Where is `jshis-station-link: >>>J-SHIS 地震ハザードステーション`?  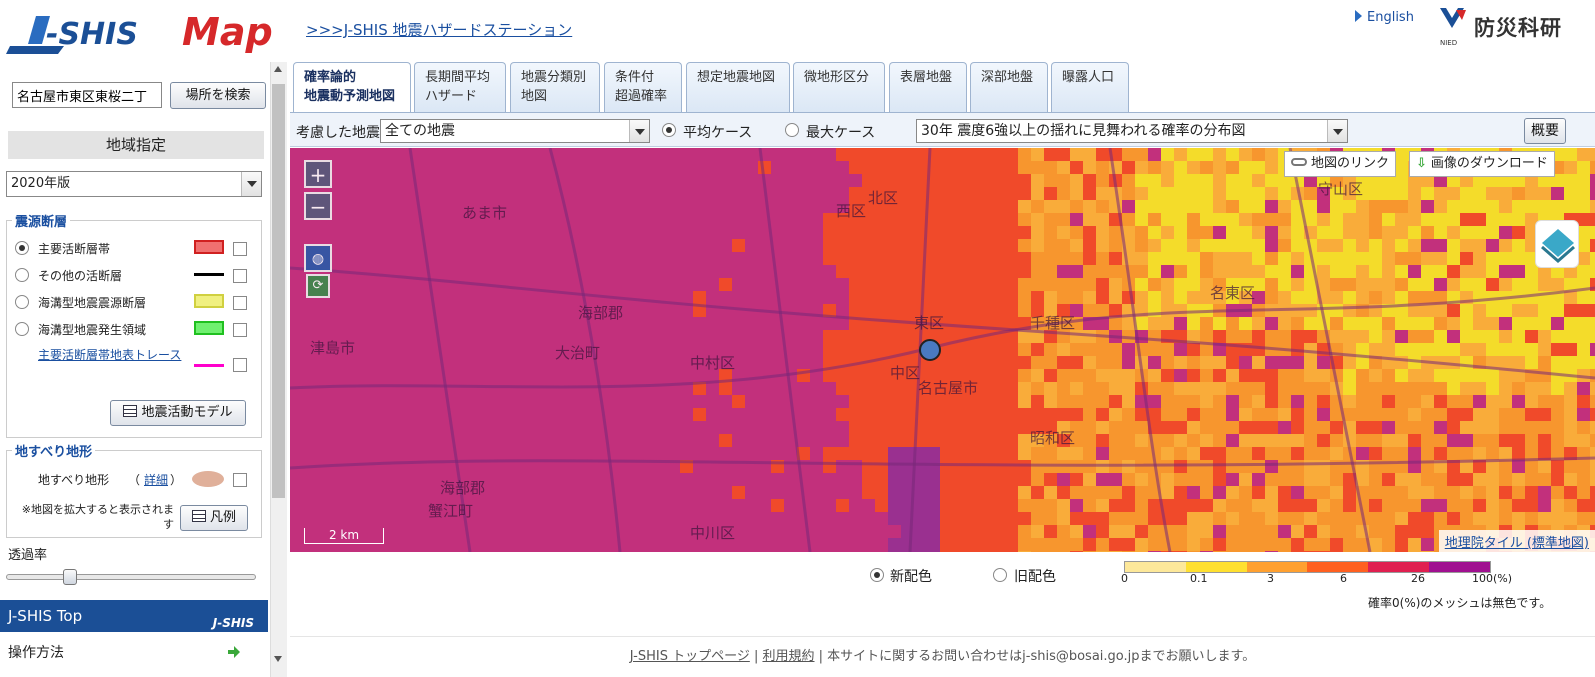
jshis-station-link: >>>J-SHIS 地震ハザードステーション is located at coordinates (439, 29).